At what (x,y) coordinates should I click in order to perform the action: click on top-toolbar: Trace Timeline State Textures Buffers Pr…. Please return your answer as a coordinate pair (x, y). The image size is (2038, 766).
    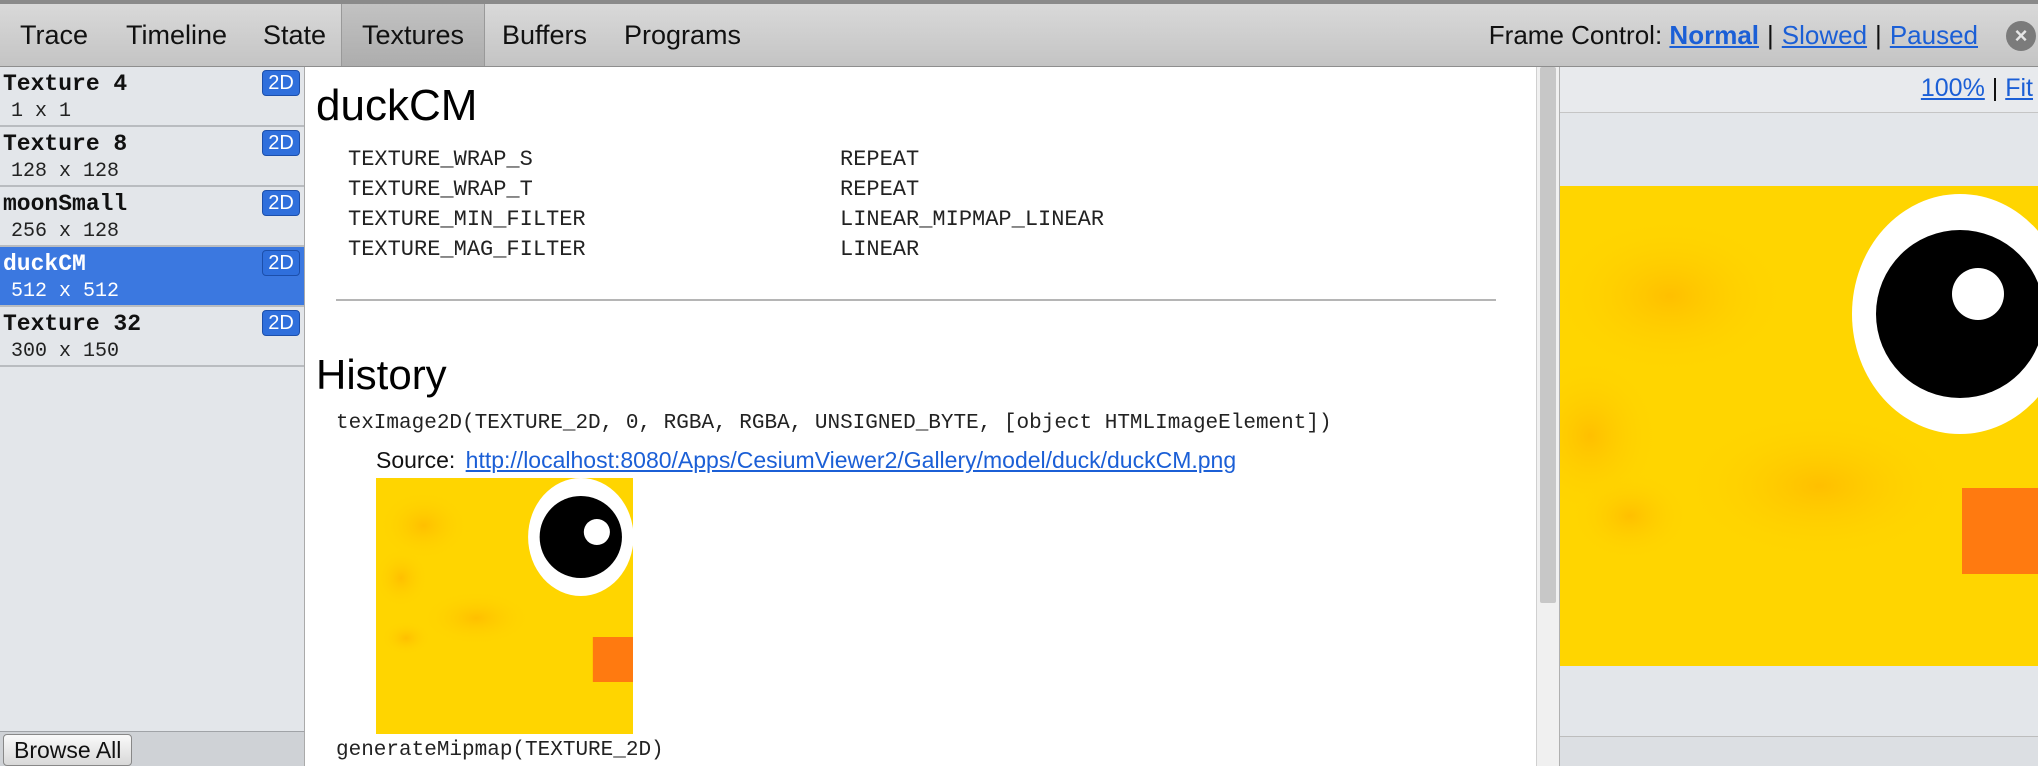
    Looking at the image, I should click on (1019, 33).